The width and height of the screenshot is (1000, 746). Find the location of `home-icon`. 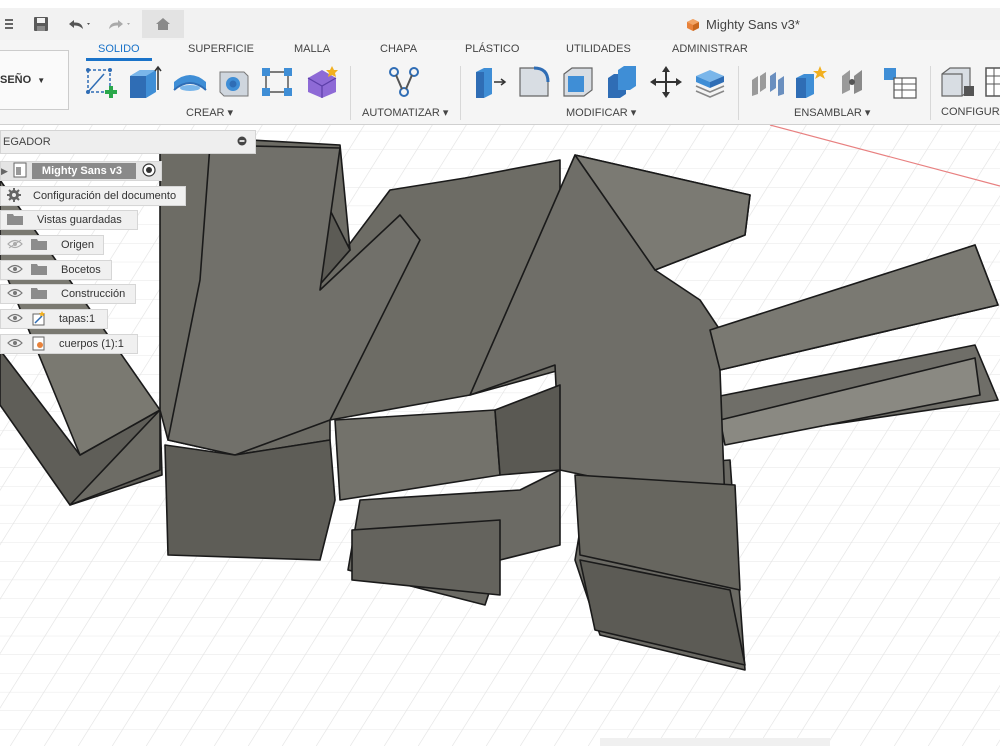

home-icon is located at coordinates (163, 24).